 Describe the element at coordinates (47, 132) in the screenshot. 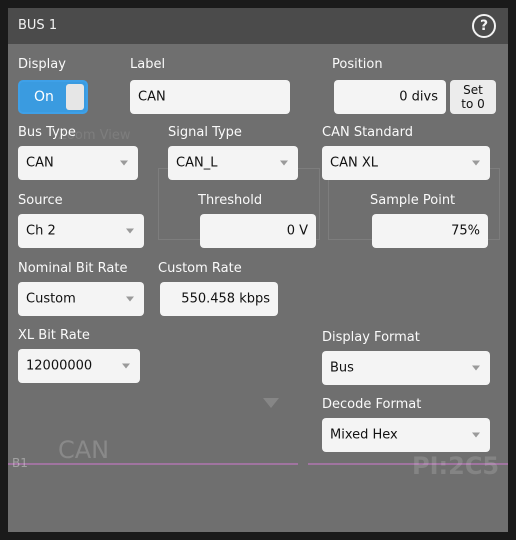

I see `bus-type-label: Bus Type` at that location.